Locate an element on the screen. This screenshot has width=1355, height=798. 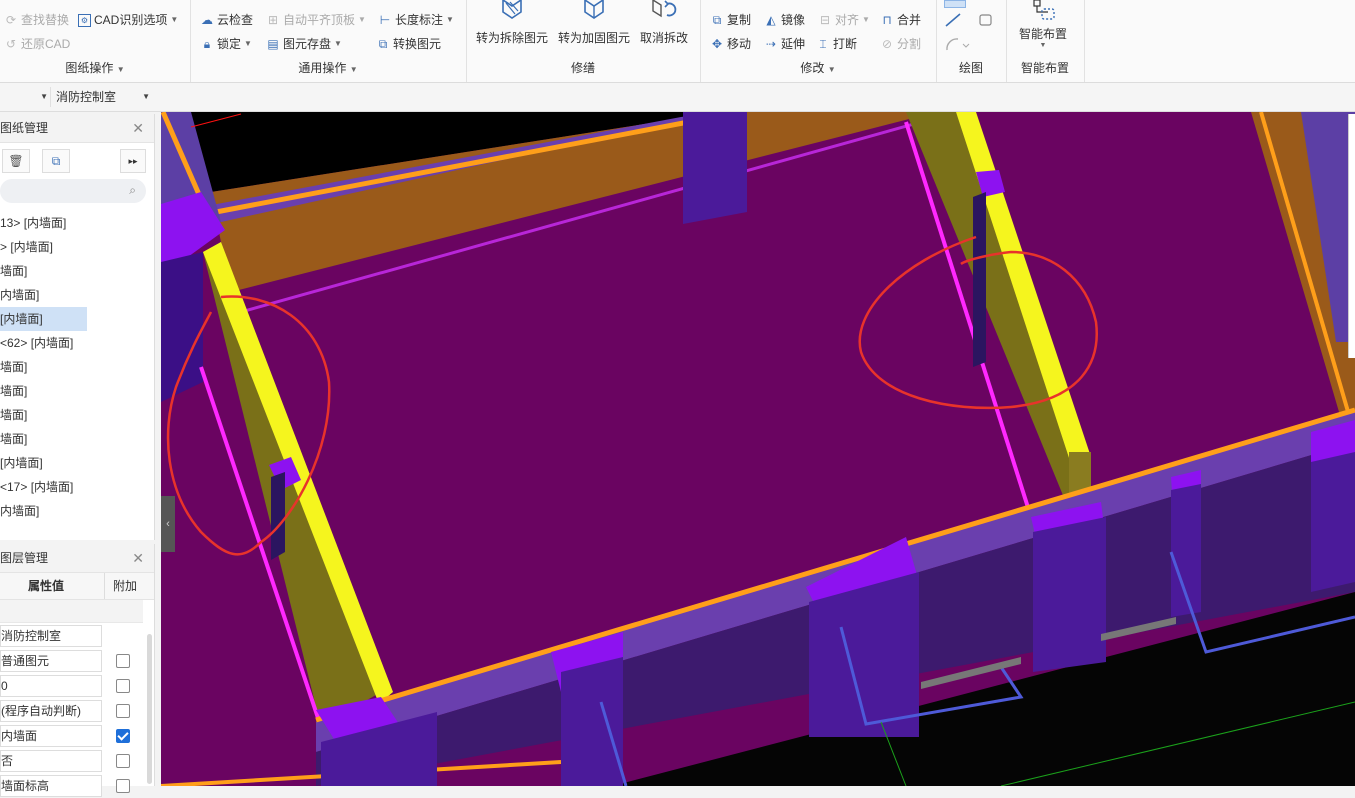
room-select: 消防控制室 ▼ is located at coordinates (104, 97).